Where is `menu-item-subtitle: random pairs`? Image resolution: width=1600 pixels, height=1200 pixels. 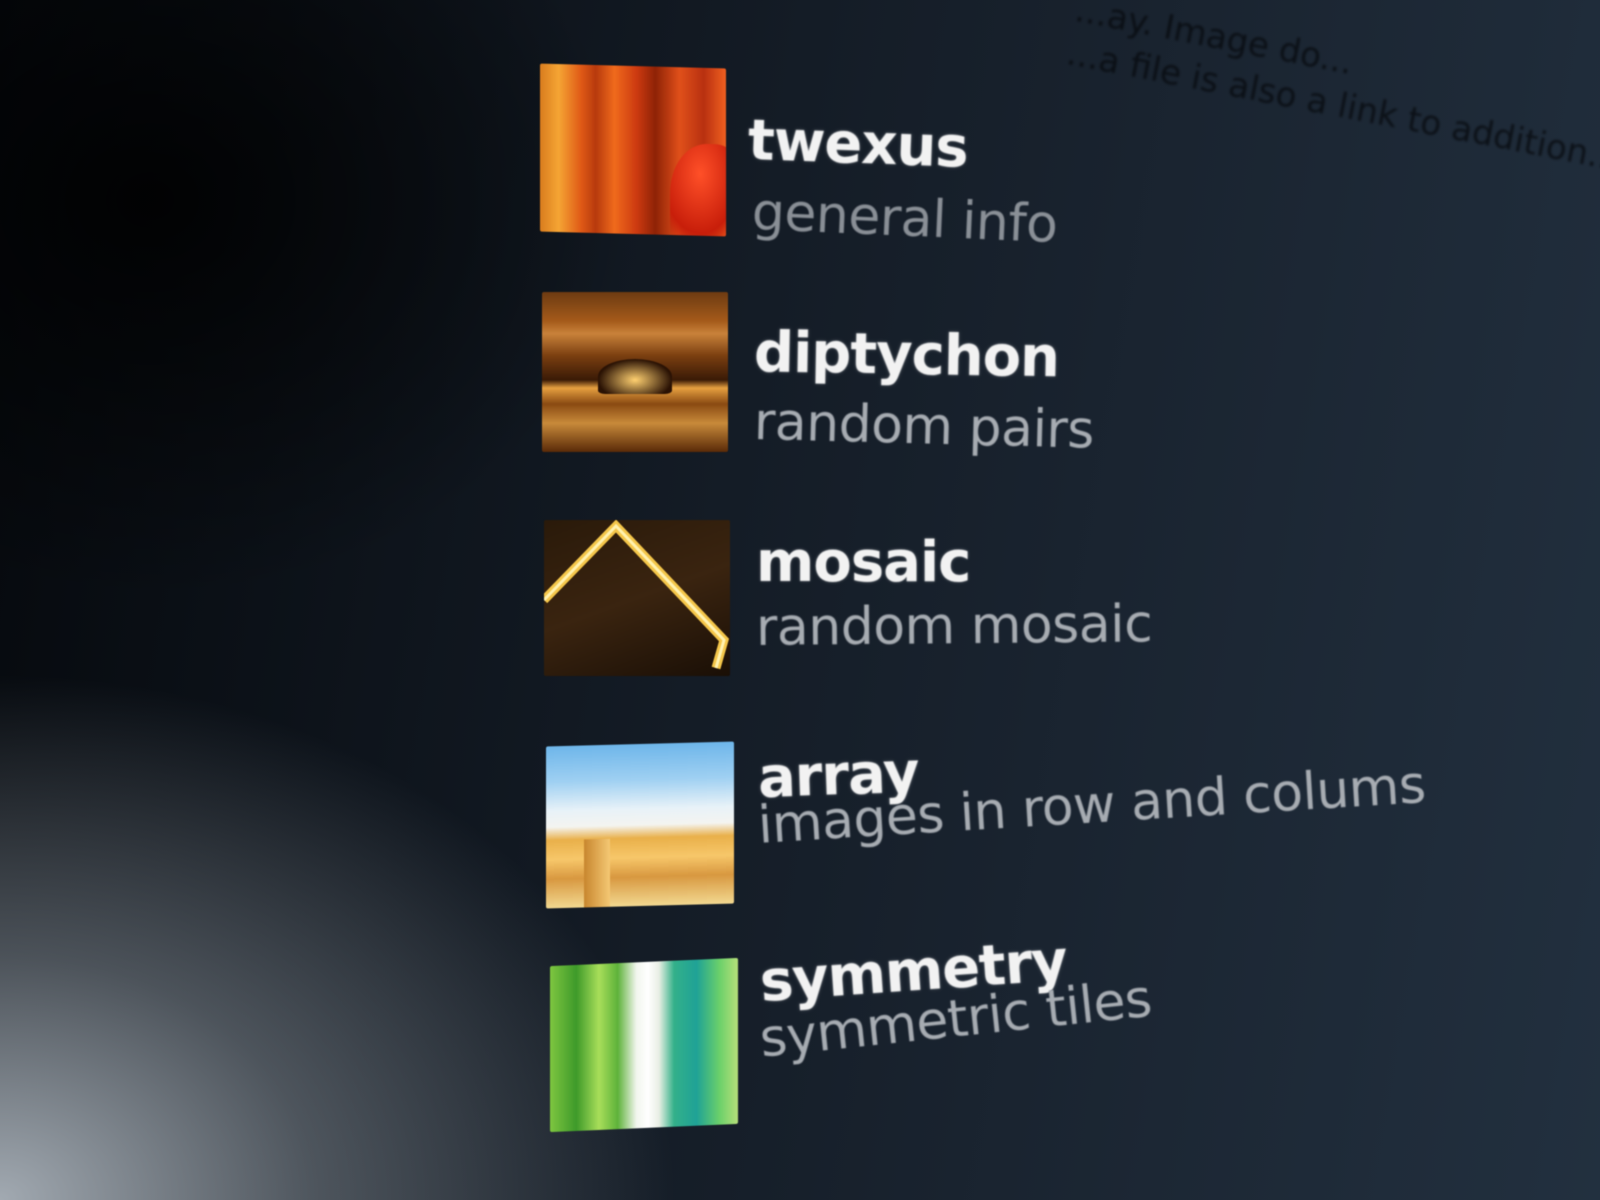
menu-item-subtitle: random pairs is located at coordinates (924, 426).